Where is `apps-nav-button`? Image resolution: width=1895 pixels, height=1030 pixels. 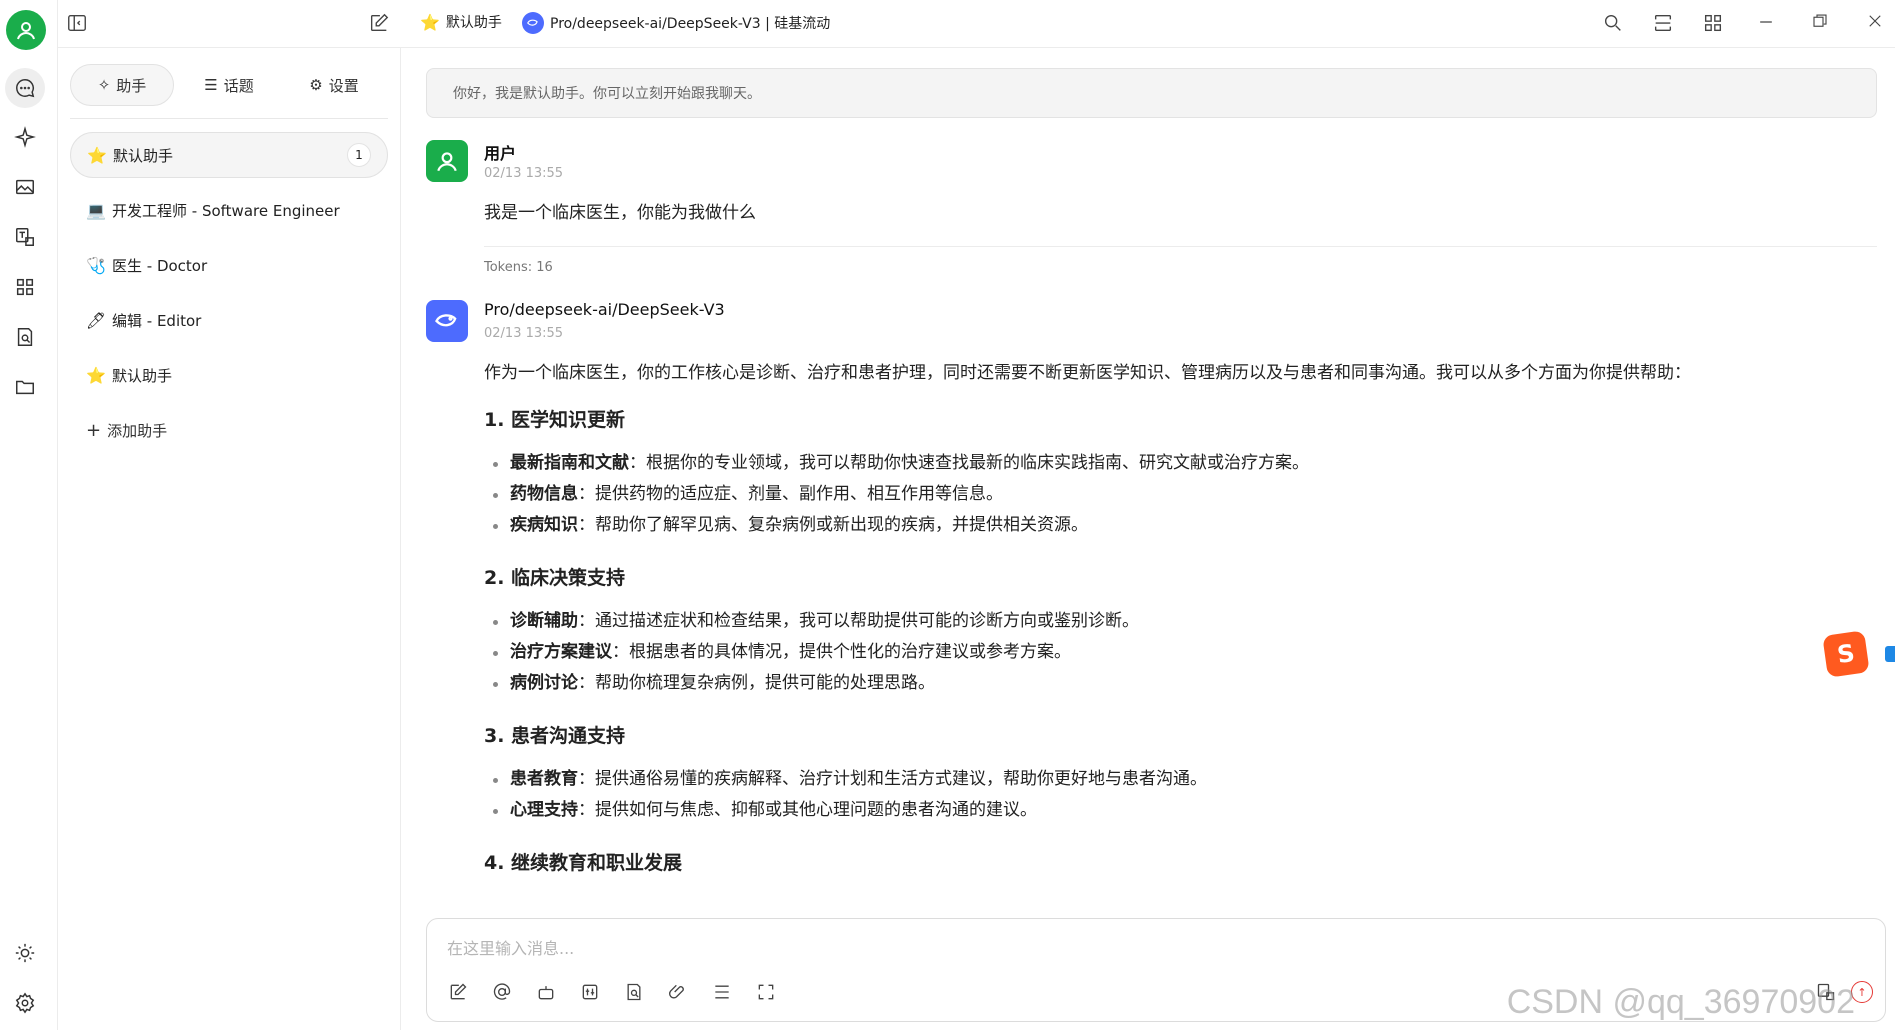 apps-nav-button is located at coordinates (25, 287).